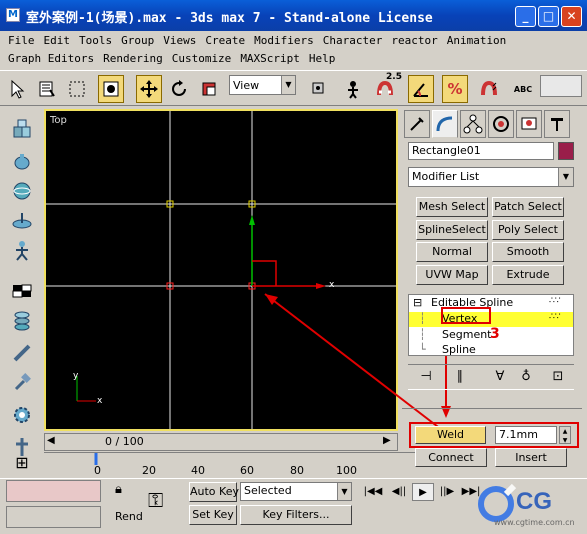 The width and height of the screenshot is (587, 534). I want to click on menu-item-character: Character, so click(353, 40).